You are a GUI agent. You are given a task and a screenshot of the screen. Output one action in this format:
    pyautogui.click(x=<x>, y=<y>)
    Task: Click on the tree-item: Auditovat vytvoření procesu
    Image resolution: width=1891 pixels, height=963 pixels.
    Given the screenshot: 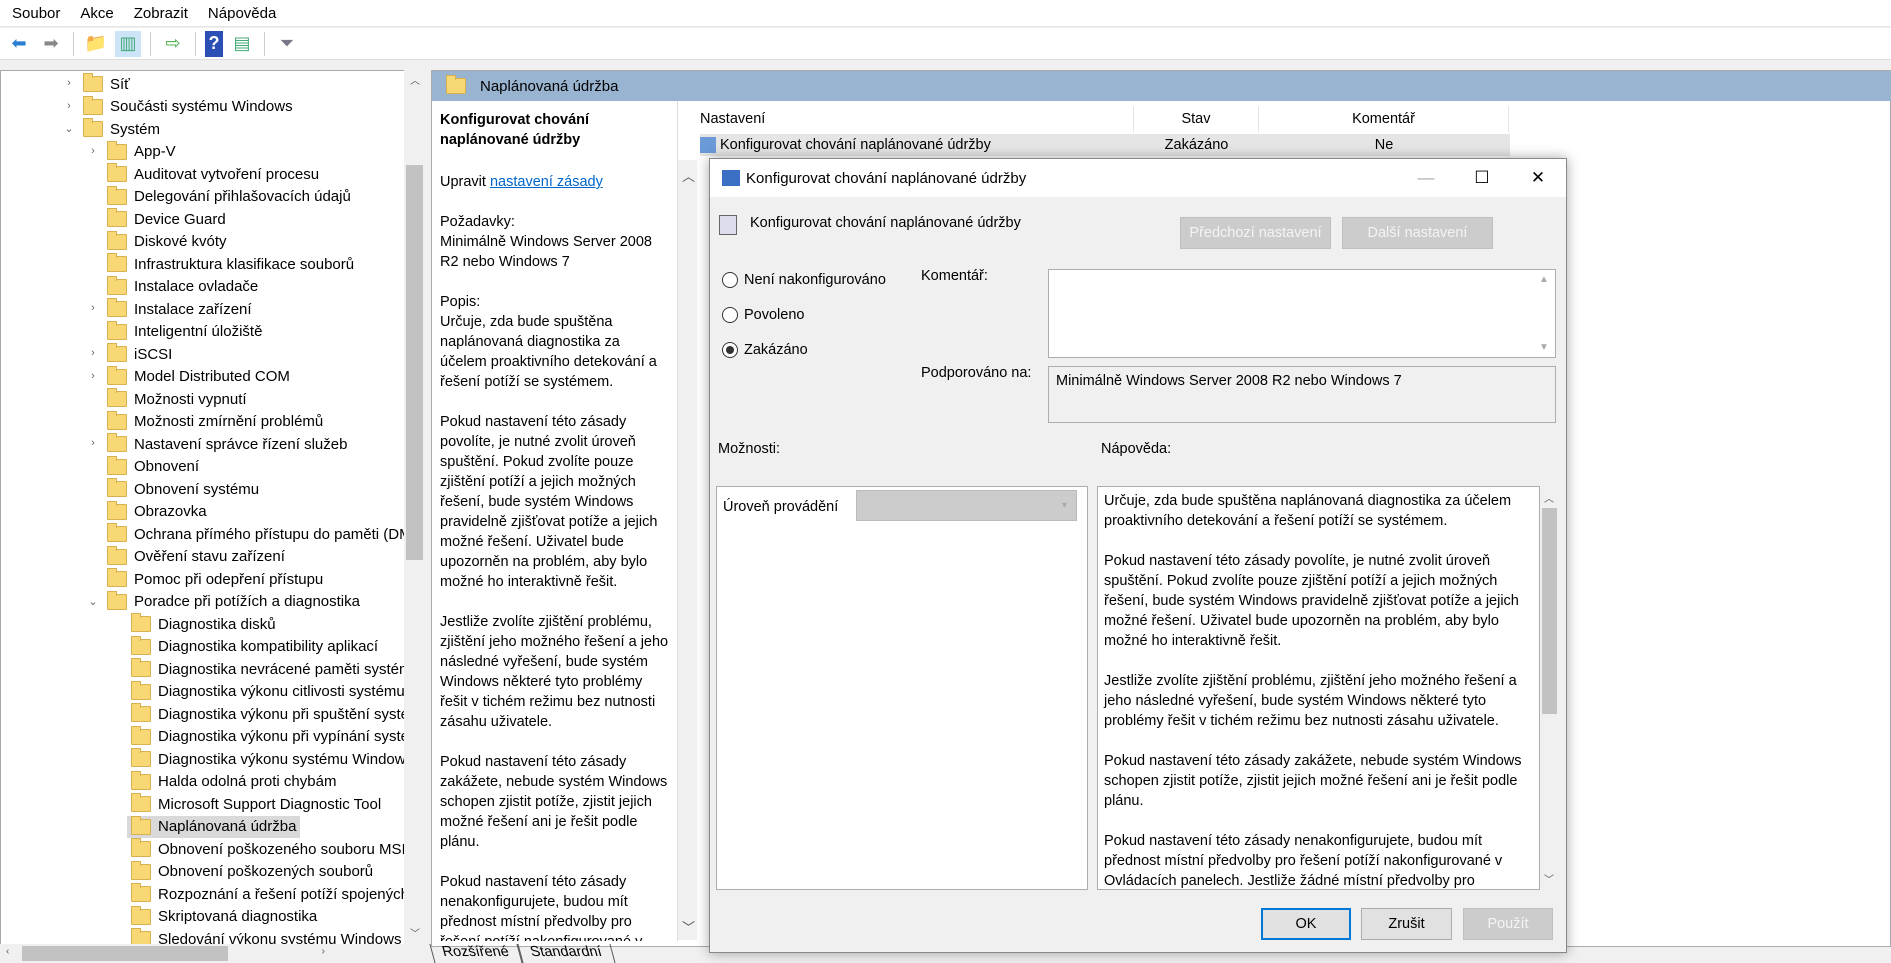 What is the action you would take?
    pyautogui.click(x=213, y=174)
    